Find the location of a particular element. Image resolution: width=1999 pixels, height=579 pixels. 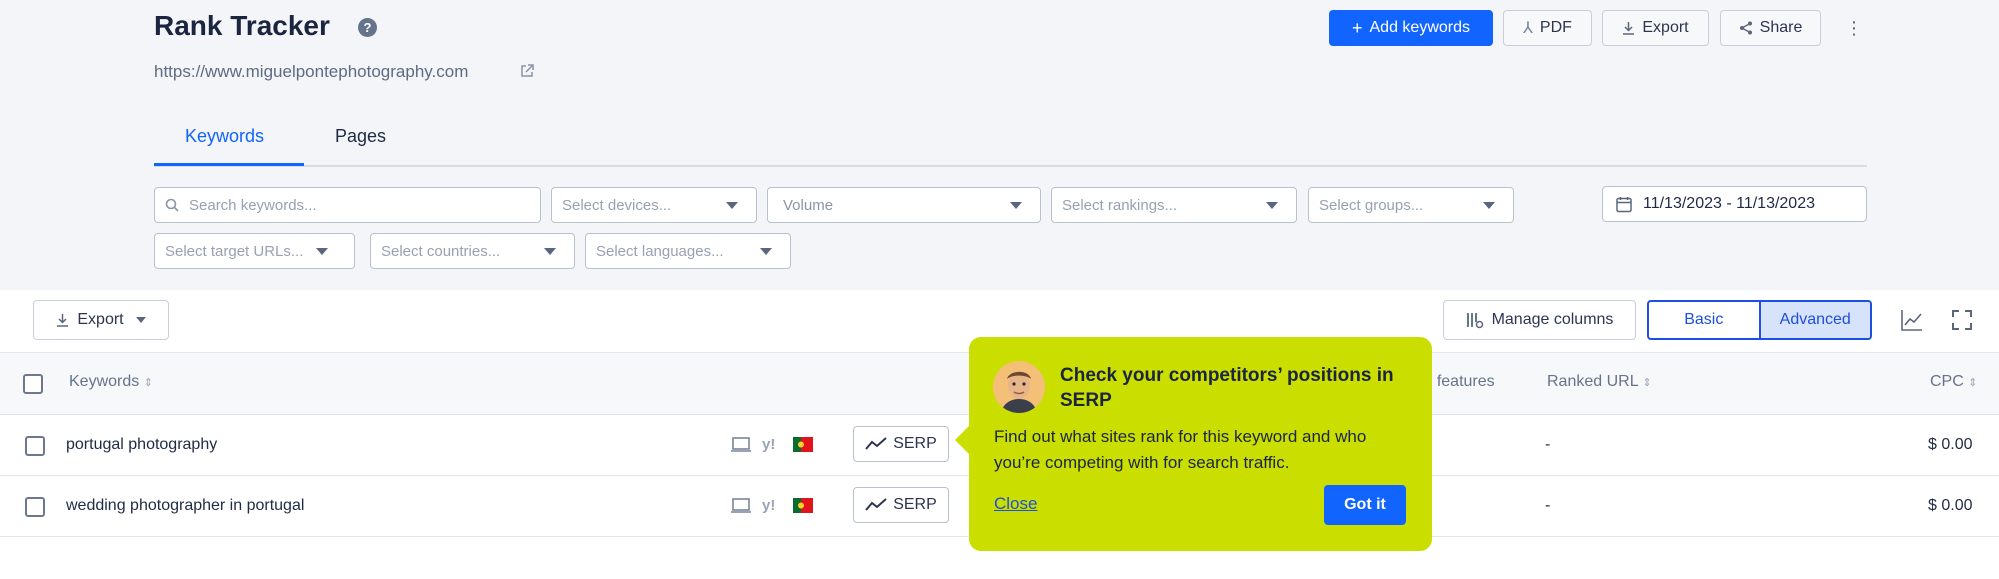

trend-chart-icon is located at coordinates (1912, 320).